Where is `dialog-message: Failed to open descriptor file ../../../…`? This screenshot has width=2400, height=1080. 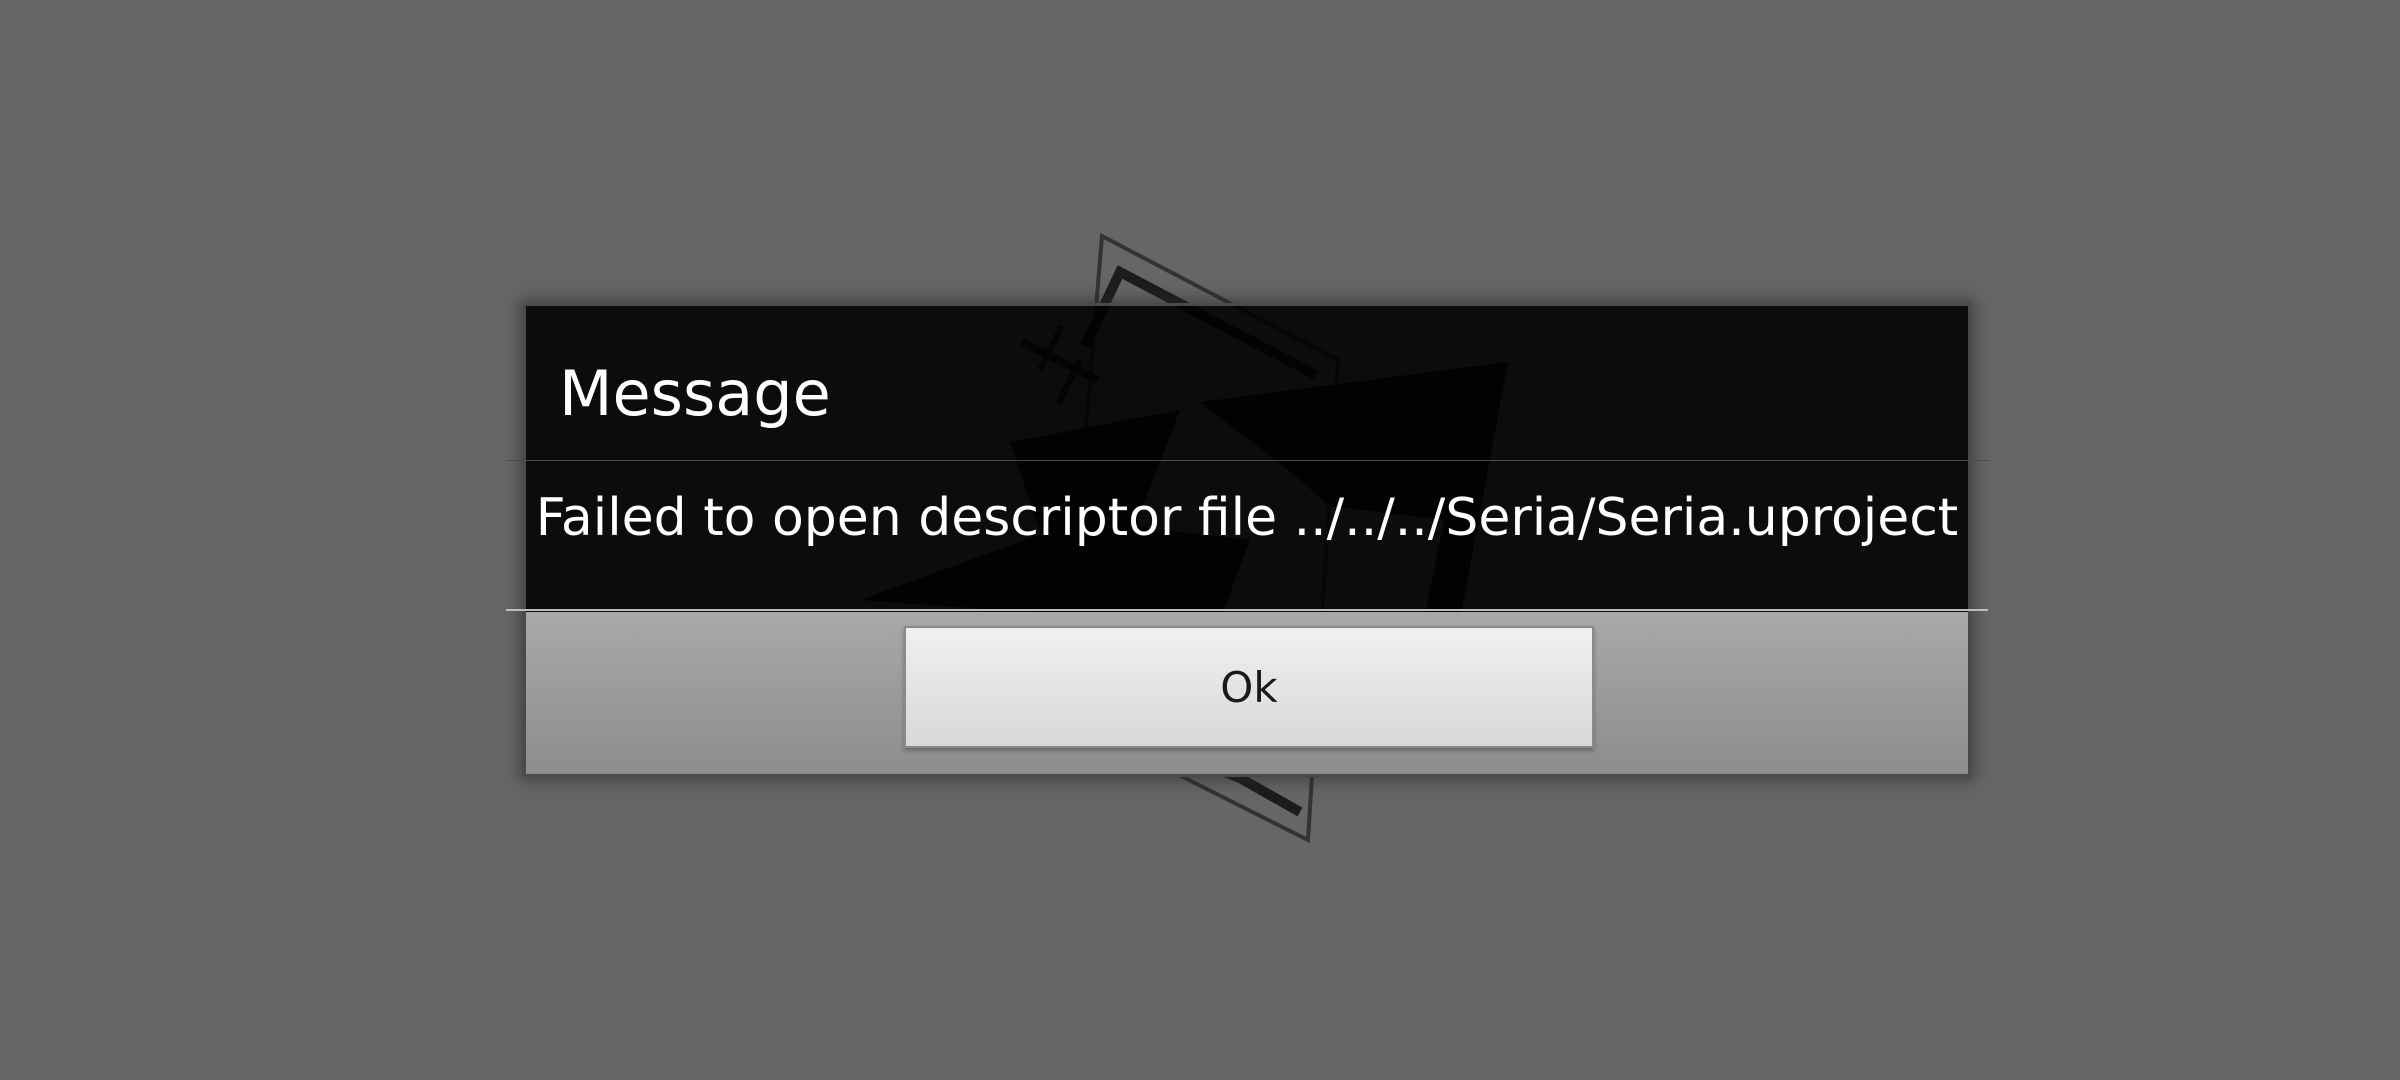 dialog-message: Failed to open descriptor file ../../../… is located at coordinates (1247, 518).